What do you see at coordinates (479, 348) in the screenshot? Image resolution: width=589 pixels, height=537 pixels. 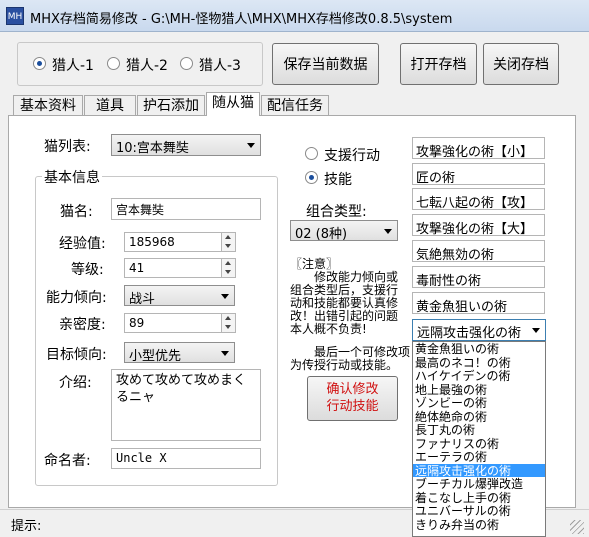 I see `dropdown-option: 黄金魚狙いの術` at bounding box center [479, 348].